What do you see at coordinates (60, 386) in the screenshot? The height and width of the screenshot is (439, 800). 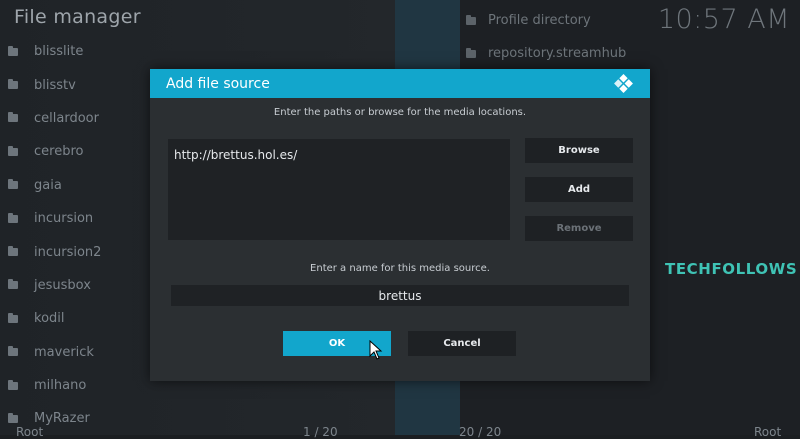 I see `list-item-label: milhano` at bounding box center [60, 386].